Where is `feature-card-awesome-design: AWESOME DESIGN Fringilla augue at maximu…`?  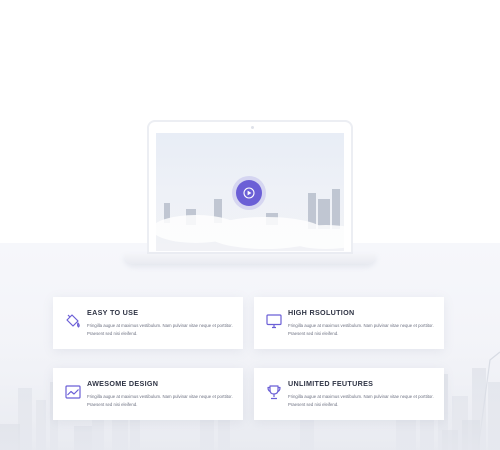
feature-card-awesome-design: AWESOME DESIGN Fringilla augue at maximu… is located at coordinates (148, 394).